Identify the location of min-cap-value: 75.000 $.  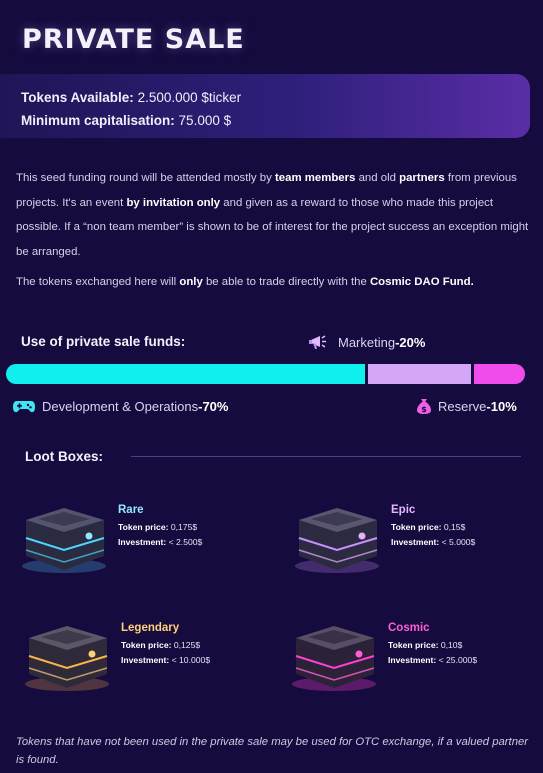
(205, 120).